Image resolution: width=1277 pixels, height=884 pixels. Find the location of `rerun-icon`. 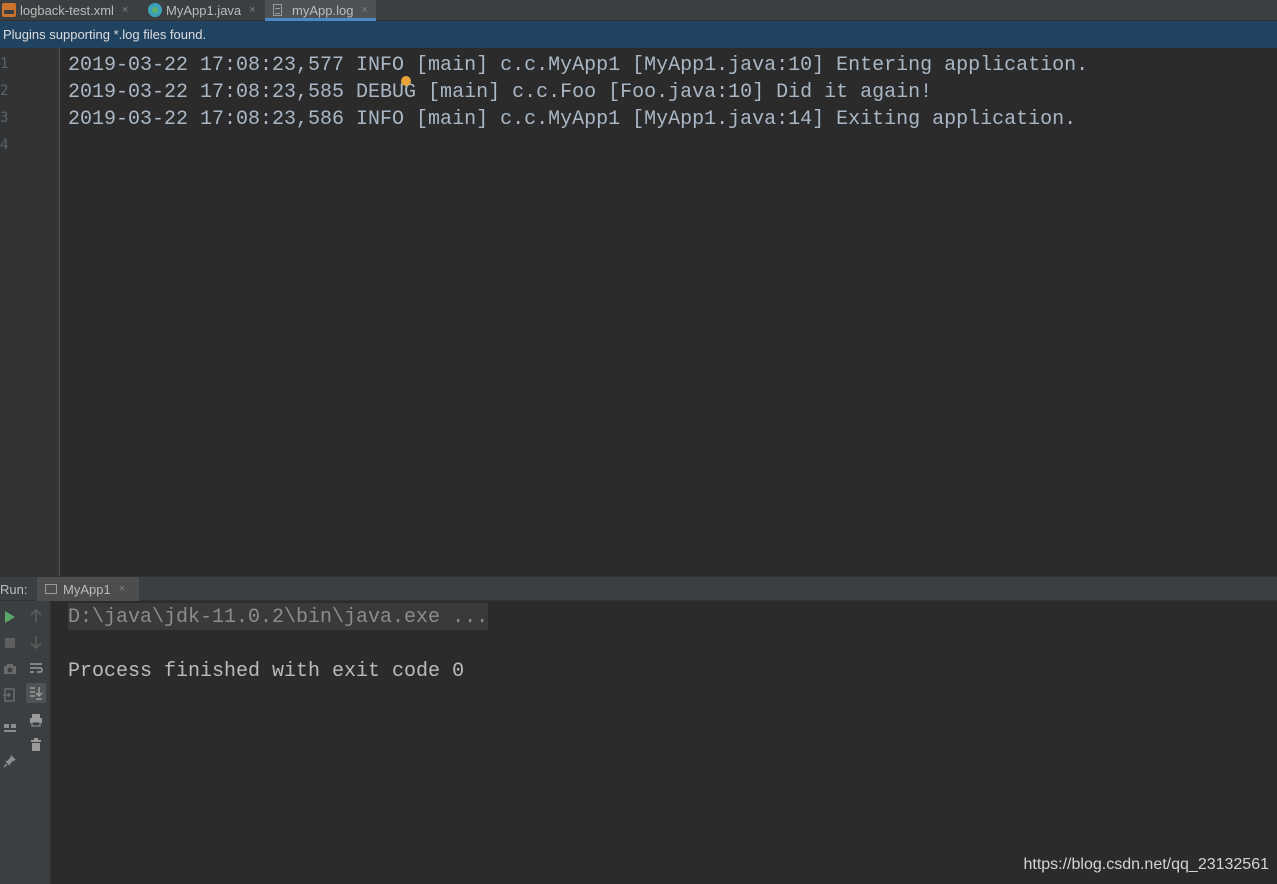

rerun-icon is located at coordinates (10, 617).